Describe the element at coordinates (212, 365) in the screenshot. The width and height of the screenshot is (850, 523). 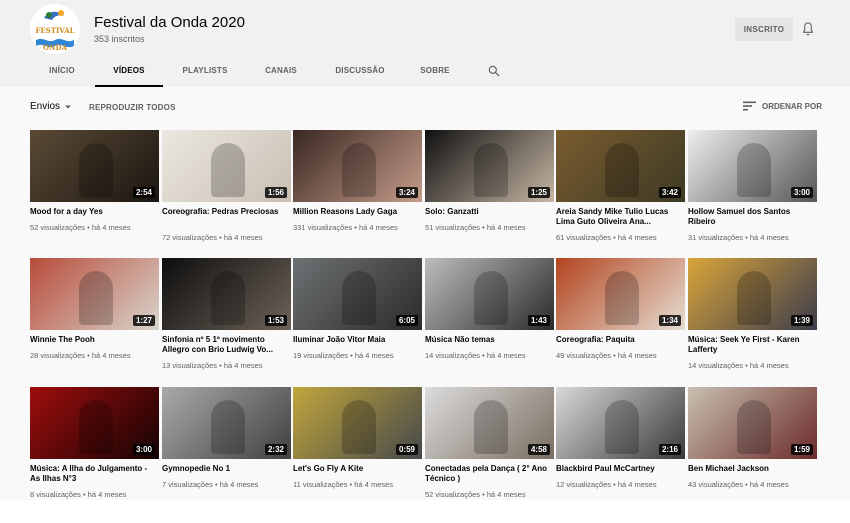
I see `video-meta: 13 visualizações • há 4 meses` at that location.